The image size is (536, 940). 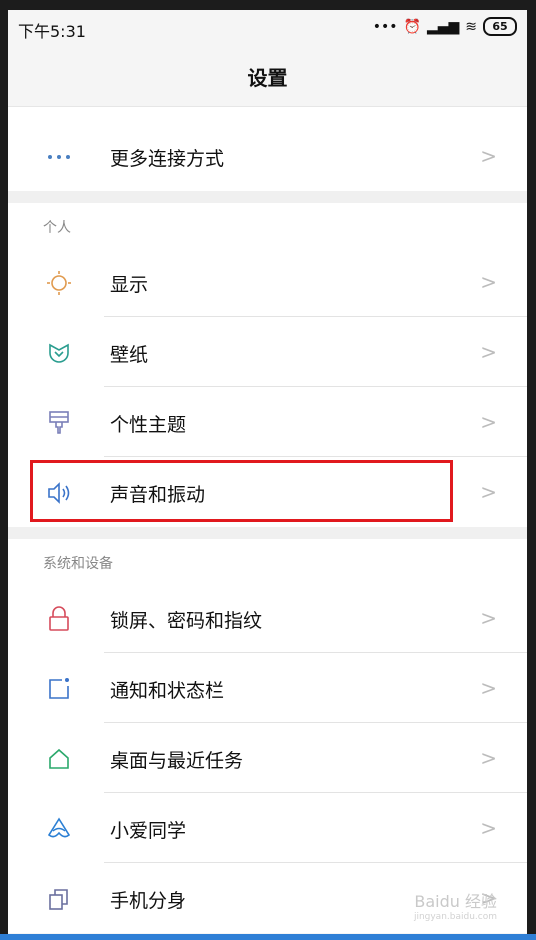 I want to click on page-title: 设置, so click(x=267, y=78).